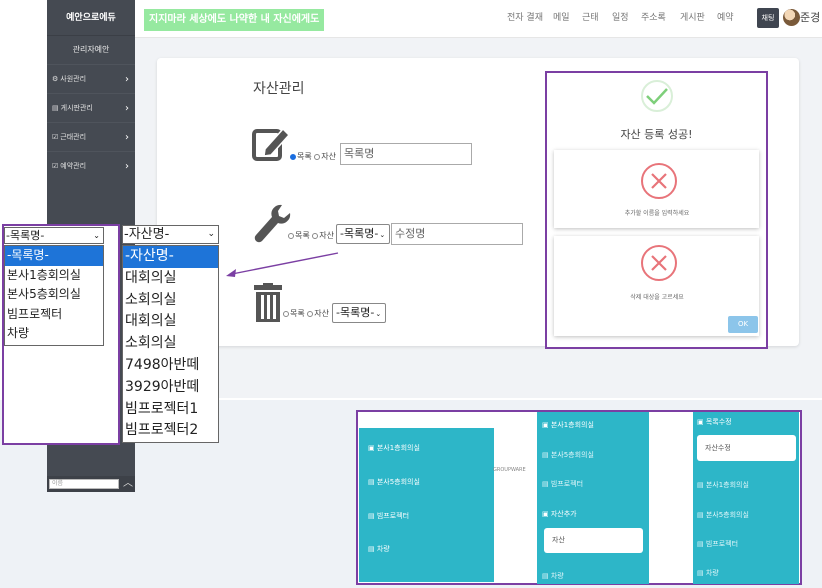 This screenshot has height=588, width=822. What do you see at coordinates (718, 422) in the screenshot?
I see `section-label: 목록수정` at bounding box center [718, 422].